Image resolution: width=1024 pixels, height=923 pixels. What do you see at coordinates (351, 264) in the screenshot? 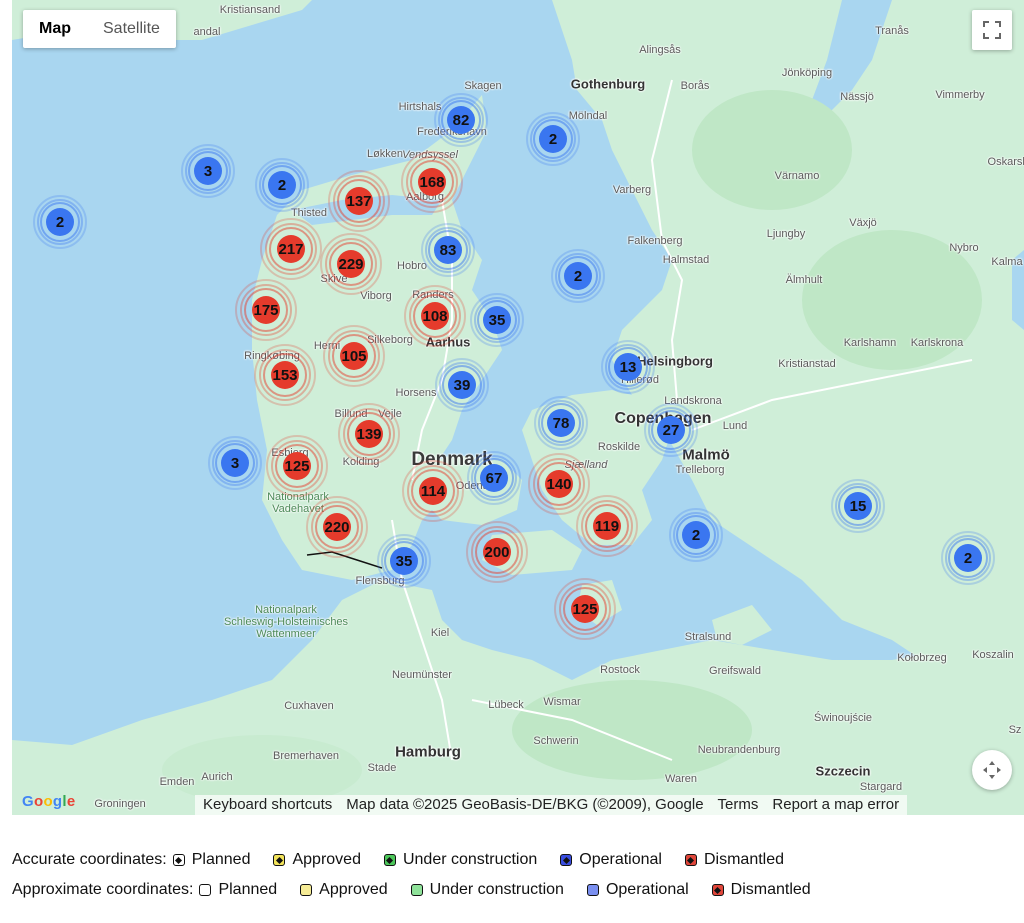
I see `marker-cluster: 229` at bounding box center [351, 264].